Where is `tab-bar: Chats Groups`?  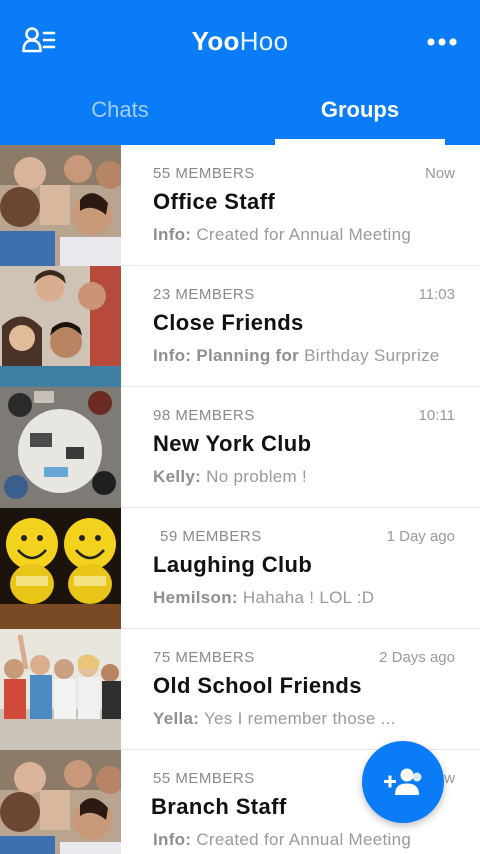
tab-bar: Chats Groups is located at coordinates (240, 114).